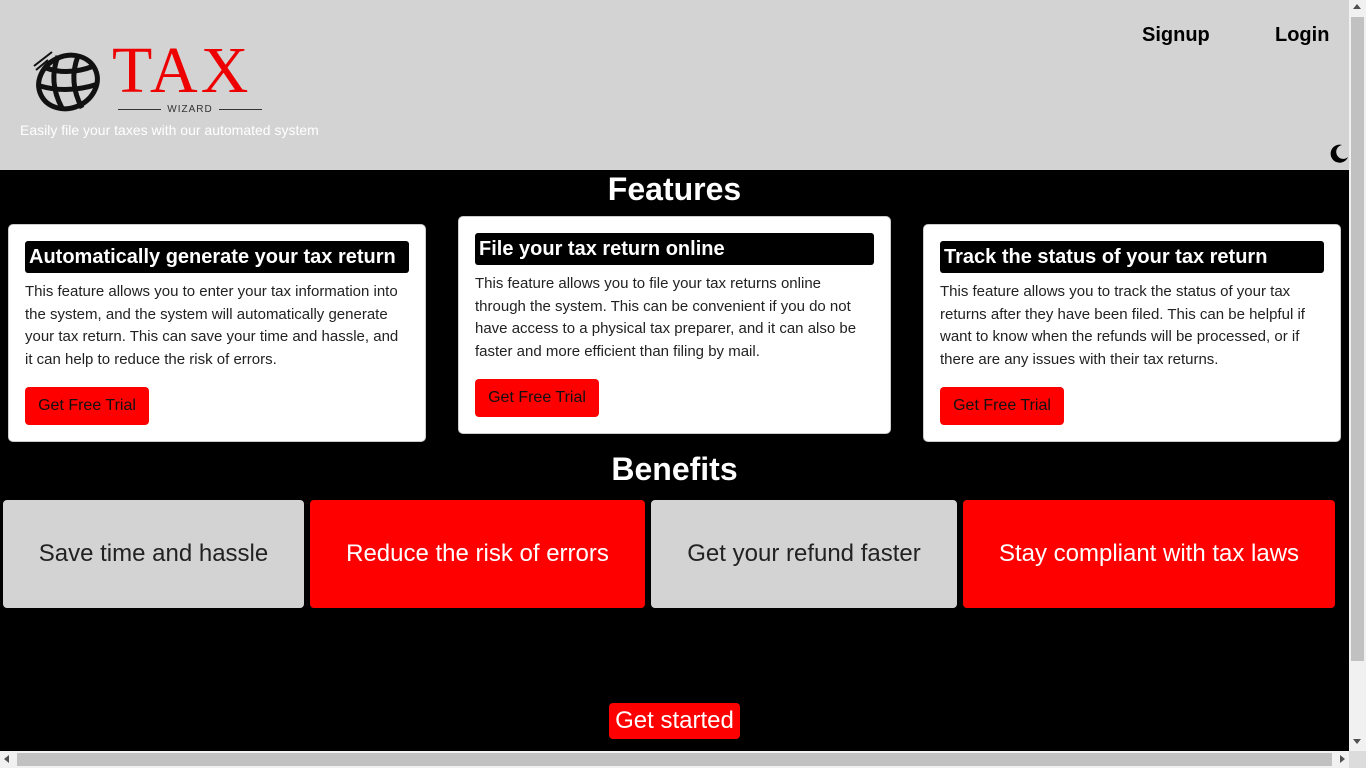 This screenshot has width=1366, height=768. Describe the element at coordinates (1357, 339) in the screenshot. I see `vertical-scroll-thumb` at that location.